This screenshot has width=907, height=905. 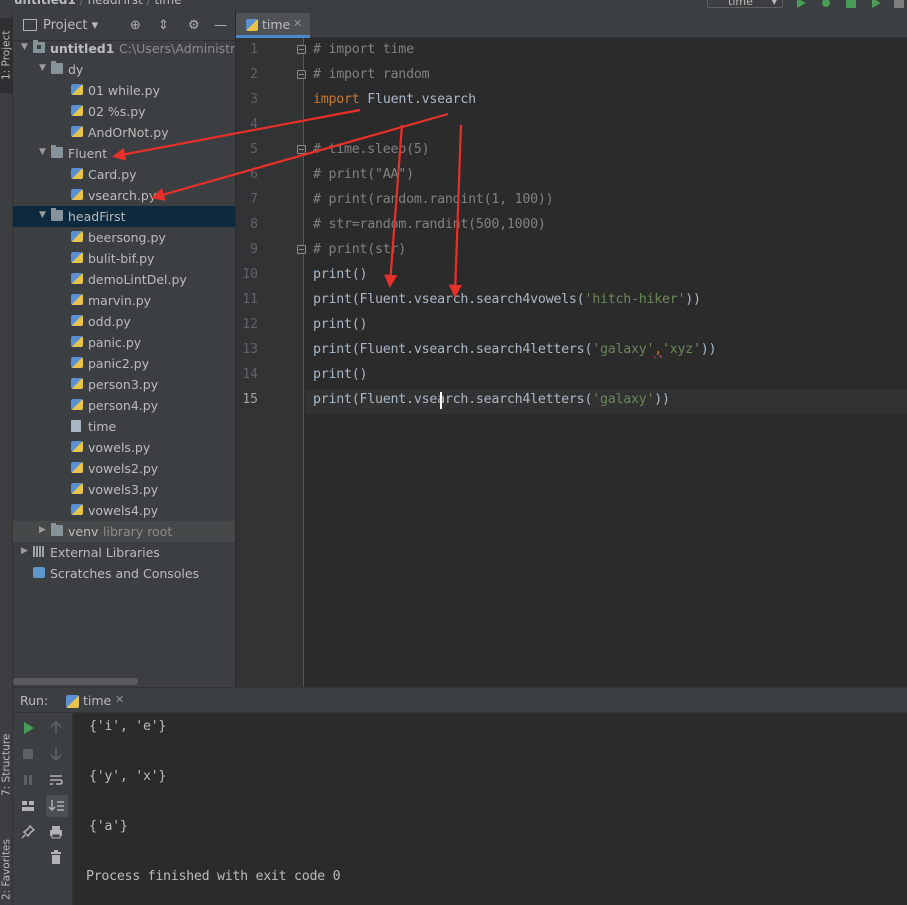 I want to click on tree-item: time, so click(x=124, y=426).